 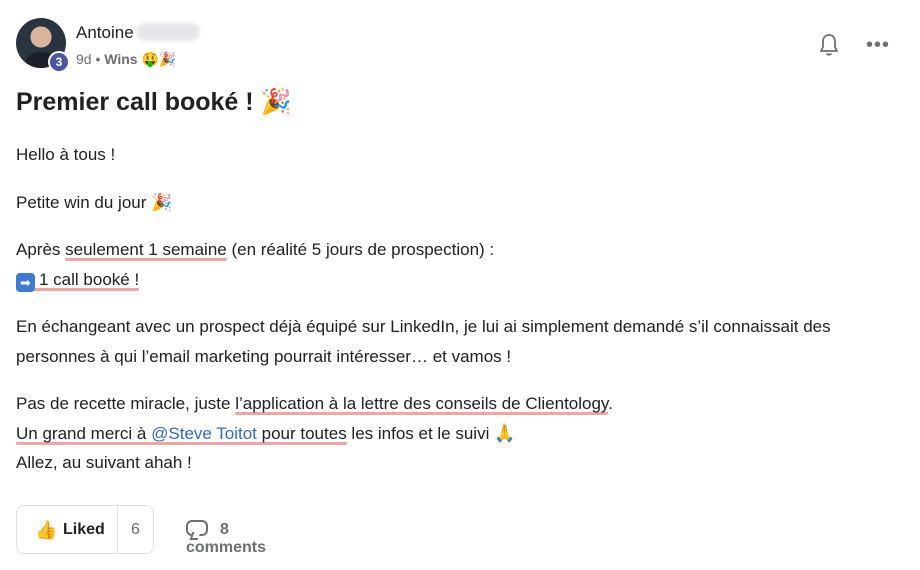 What do you see at coordinates (226, 538) in the screenshot?
I see `comments-button: 8 comments` at bounding box center [226, 538].